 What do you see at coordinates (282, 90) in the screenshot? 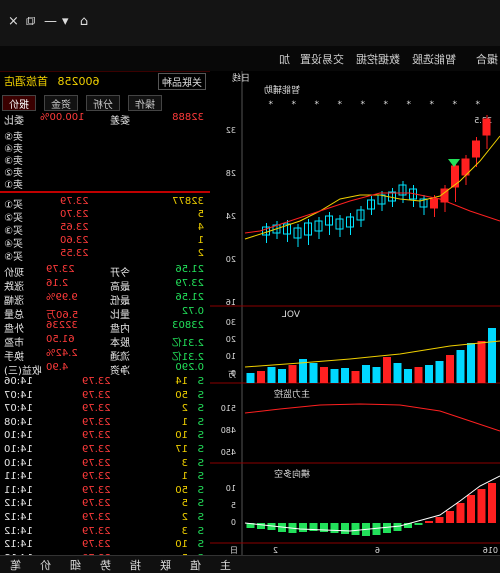
I see `main-chart-subtitle: 智能辅助` at bounding box center [282, 90].